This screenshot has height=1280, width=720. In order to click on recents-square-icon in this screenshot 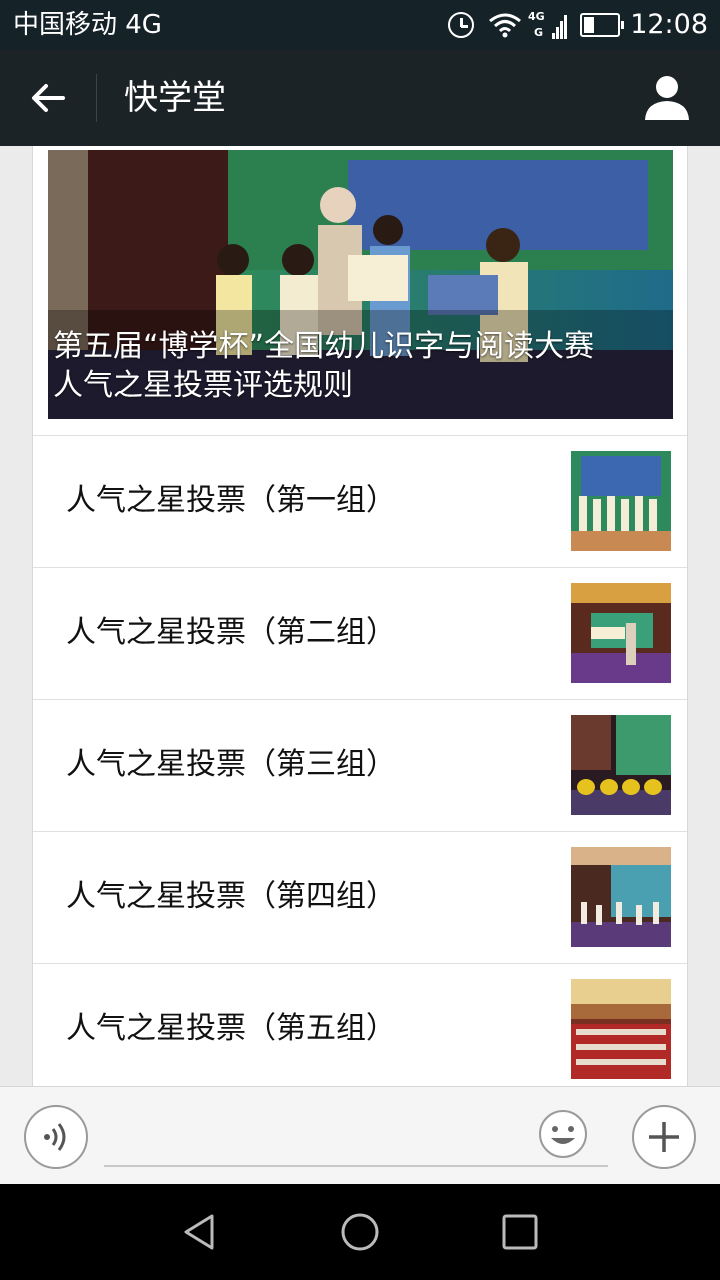, I will do `click(520, 1232)`.